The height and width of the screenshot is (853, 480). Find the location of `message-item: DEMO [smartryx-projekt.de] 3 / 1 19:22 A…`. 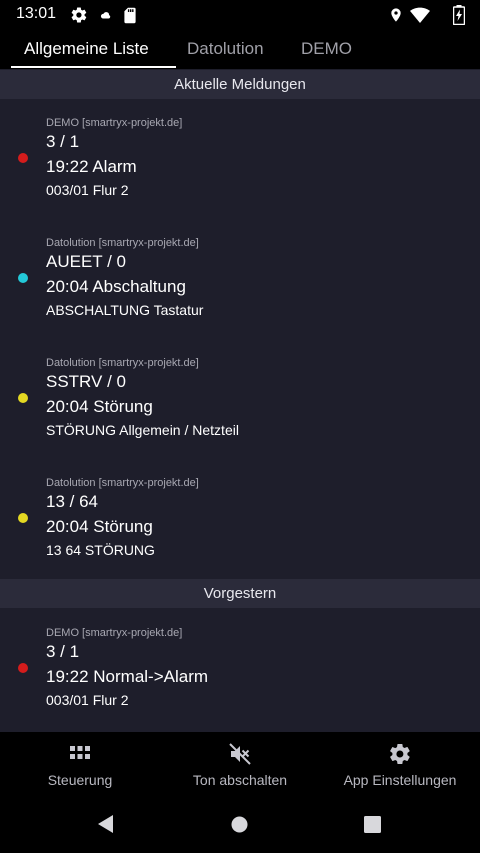

message-item: DEMO [smartryx-projekt.de] 3 / 1 19:22 A… is located at coordinates (240, 177).